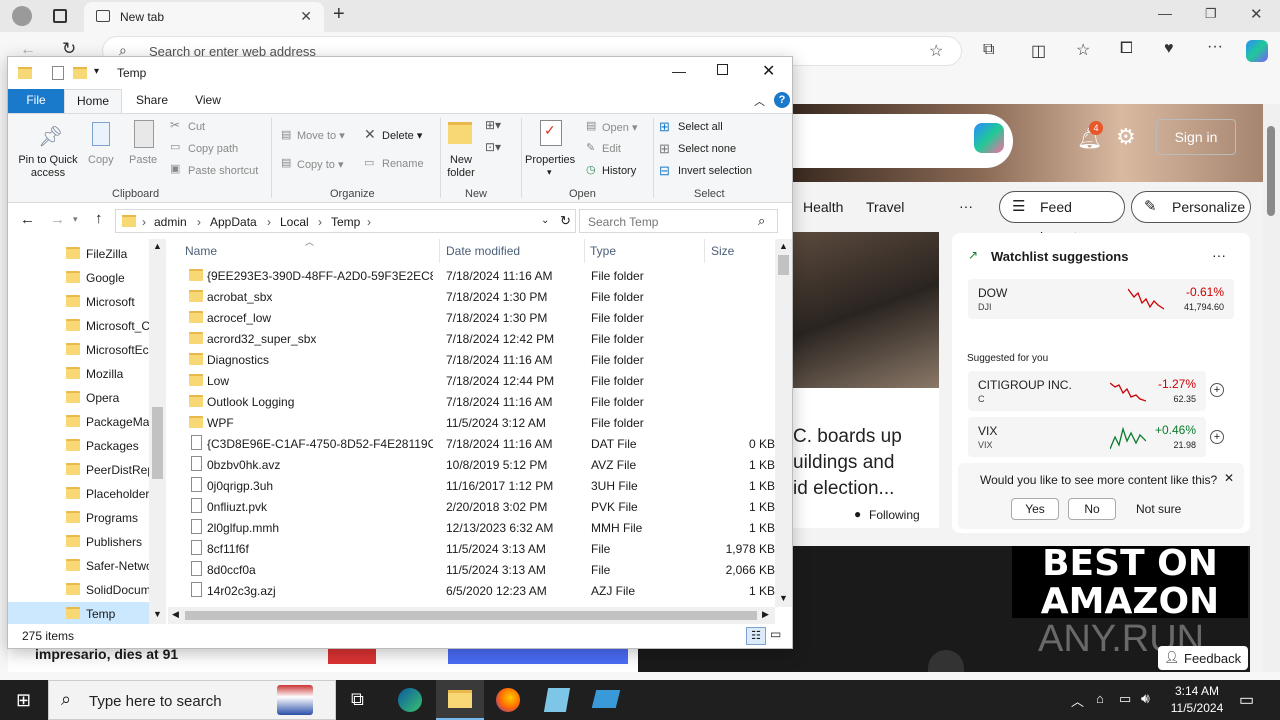 This screenshot has height=720, width=1280. Describe the element at coordinates (988, 50) in the screenshot. I see `extensions-icon: ⧉` at that location.